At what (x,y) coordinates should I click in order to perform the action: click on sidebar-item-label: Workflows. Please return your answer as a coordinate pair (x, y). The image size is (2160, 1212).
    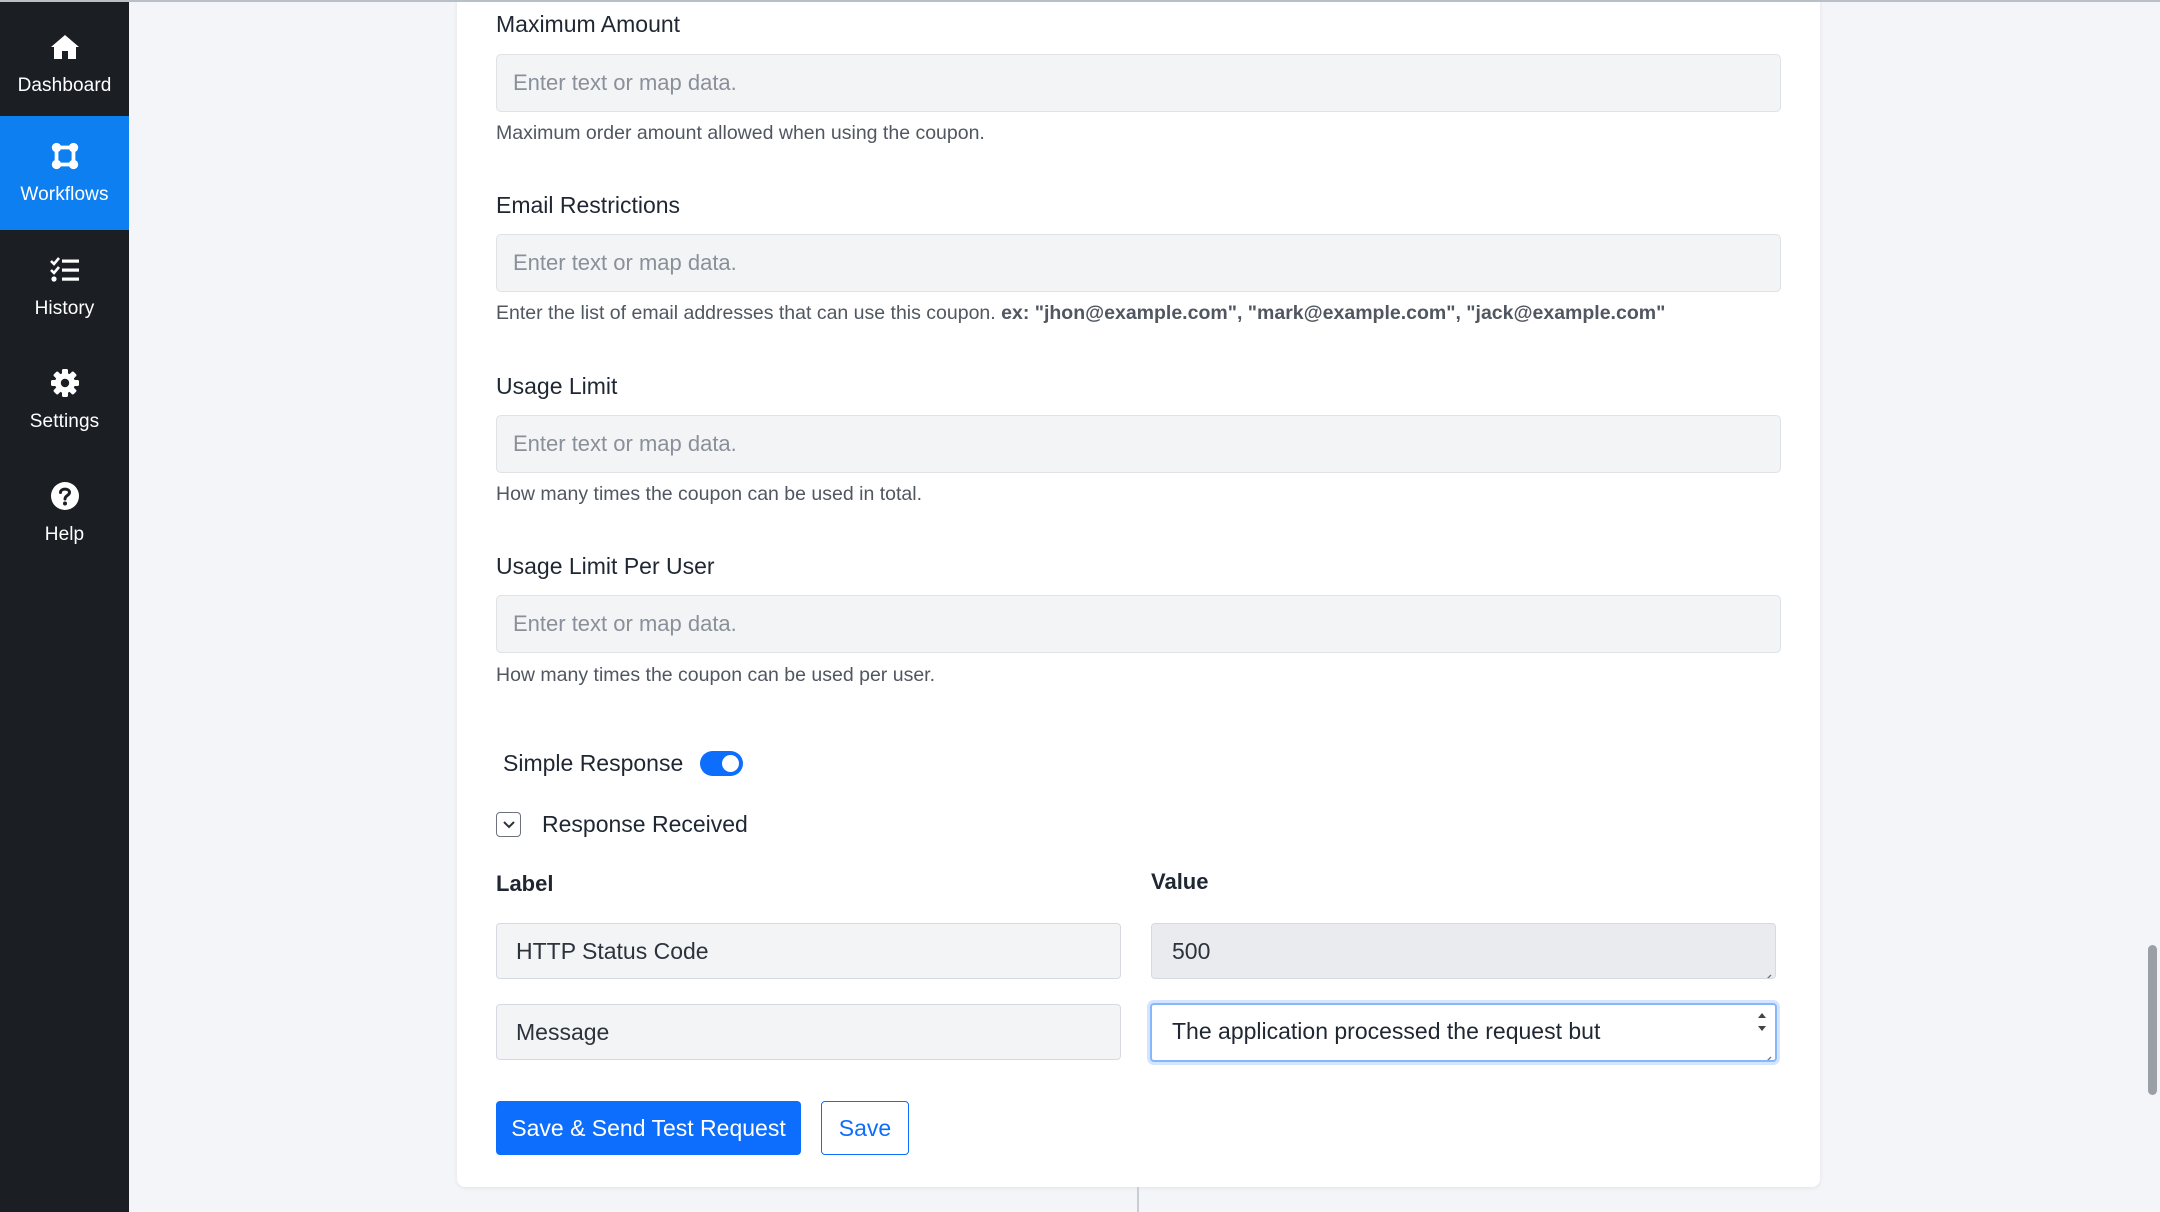
    Looking at the image, I should click on (64, 194).